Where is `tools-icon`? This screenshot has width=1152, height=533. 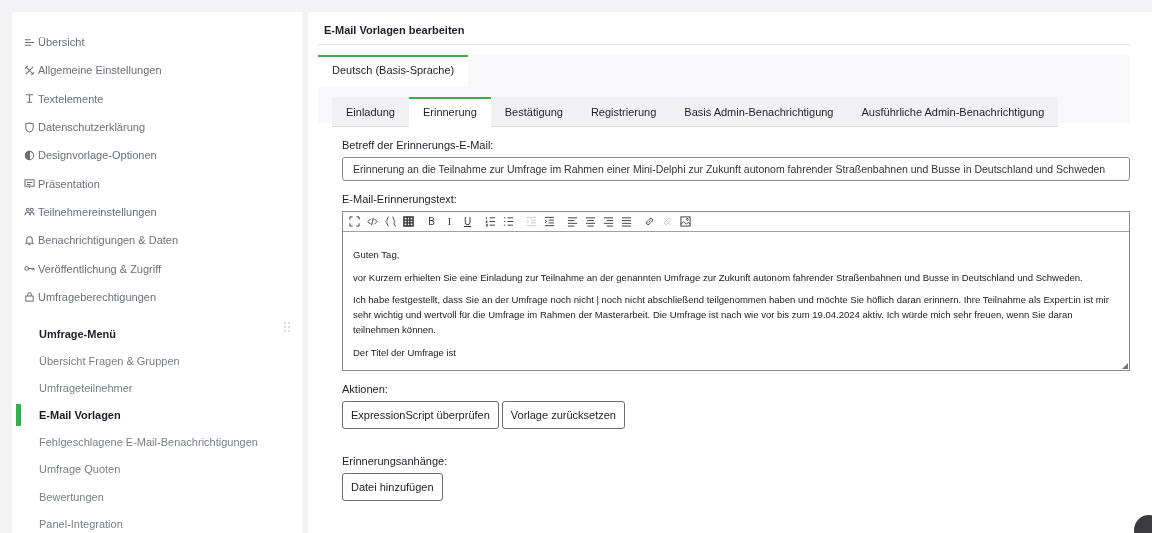 tools-icon is located at coordinates (29, 70).